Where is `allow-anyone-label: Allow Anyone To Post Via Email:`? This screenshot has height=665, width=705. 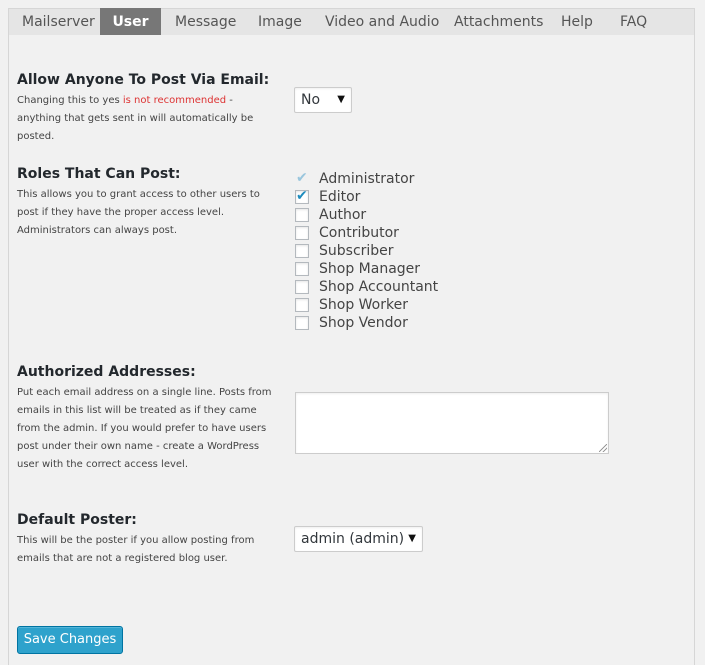 allow-anyone-label: Allow Anyone To Post Via Email: is located at coordinates (143, 80).